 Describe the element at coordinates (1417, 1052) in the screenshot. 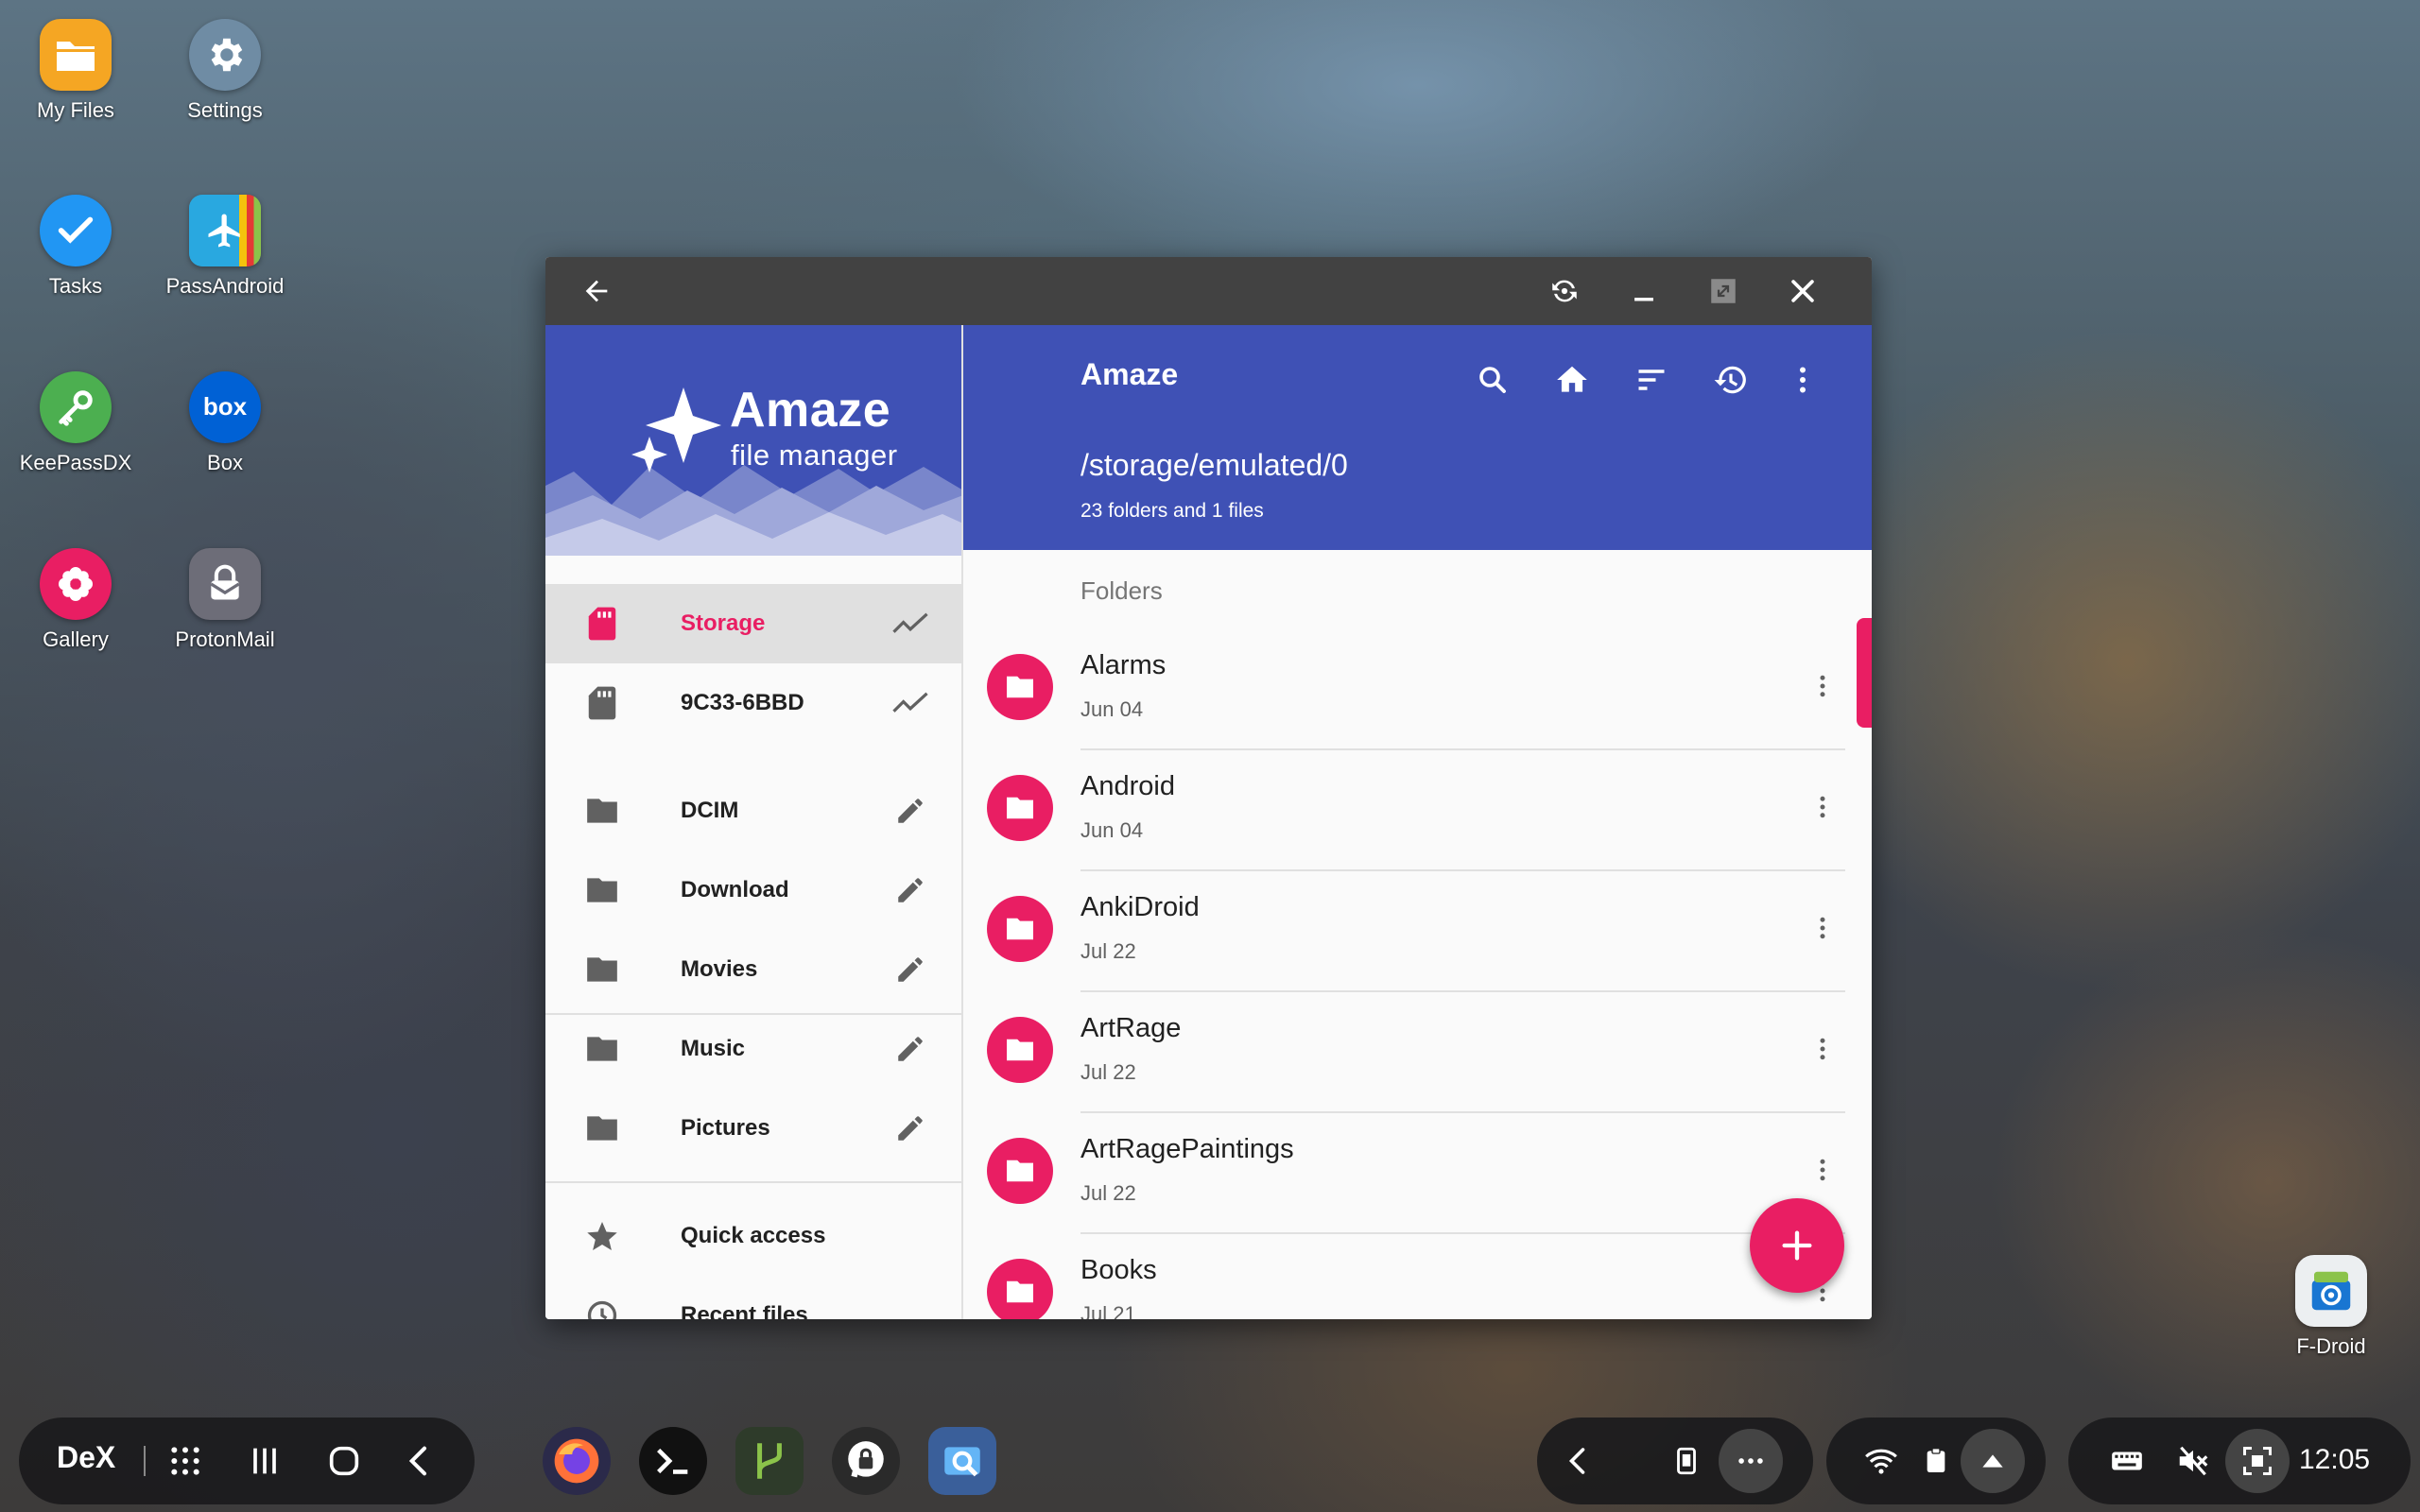

I see `list-item: ArtRage Jul 22` at that location.